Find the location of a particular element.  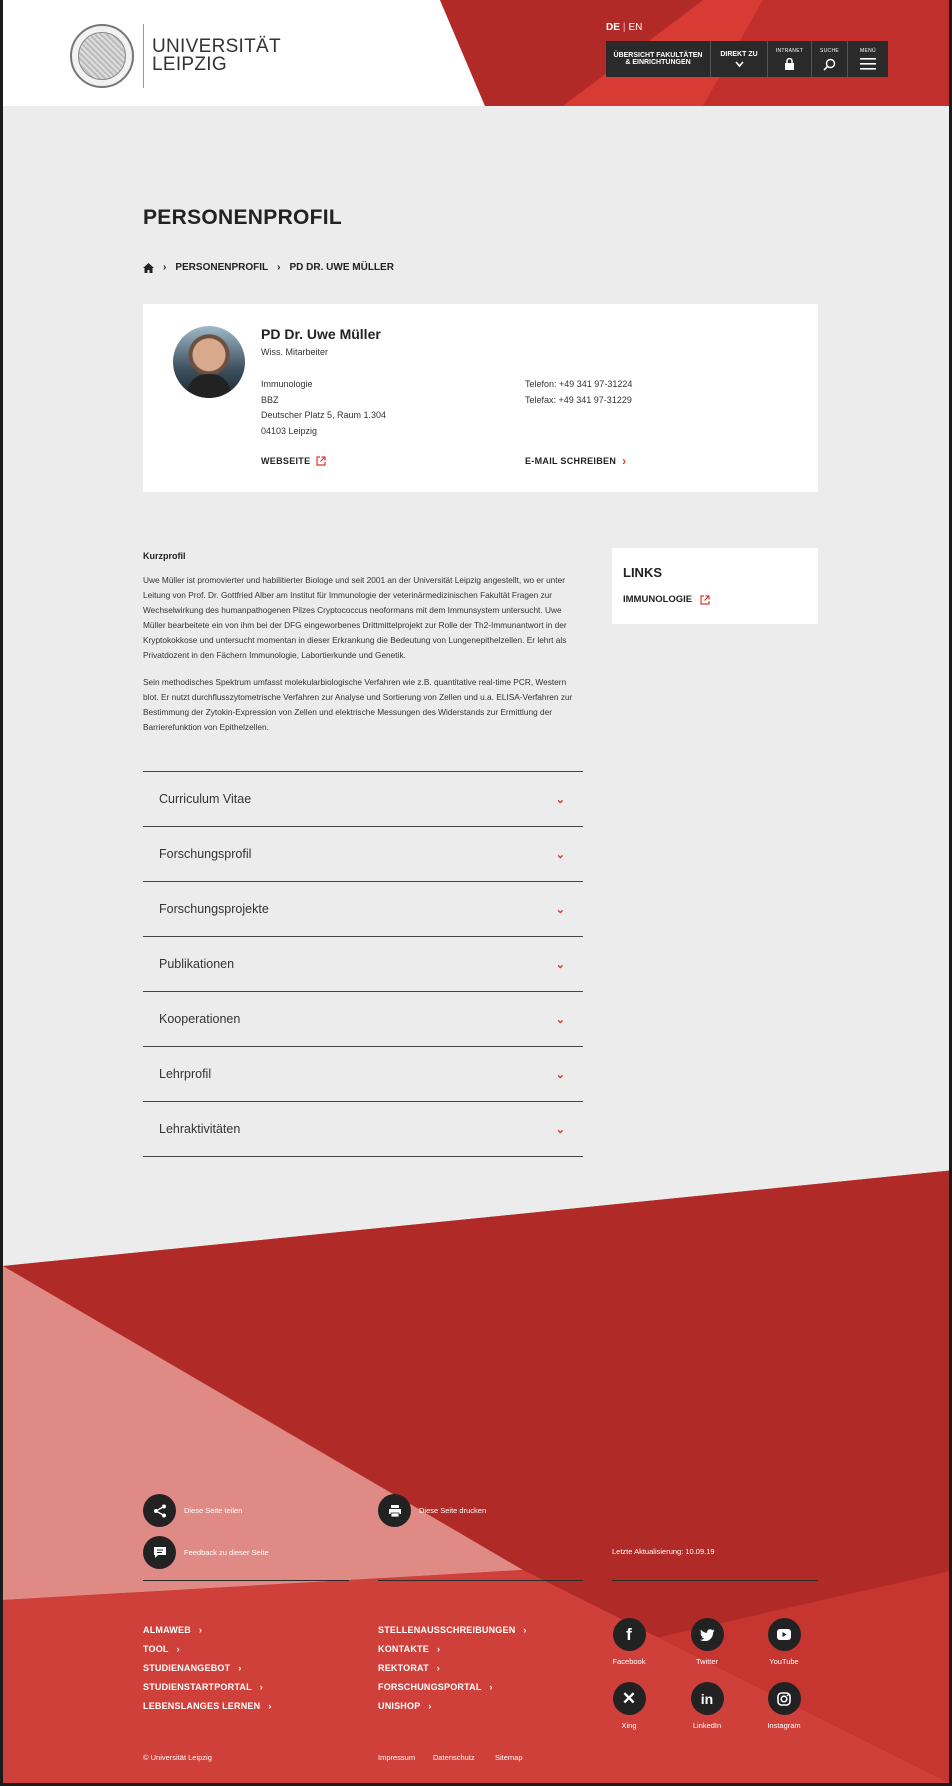

breadcrumb: › PERSONENPROFIL › PD DR. UWE MÜLLER is located at coordinates (268, 267).